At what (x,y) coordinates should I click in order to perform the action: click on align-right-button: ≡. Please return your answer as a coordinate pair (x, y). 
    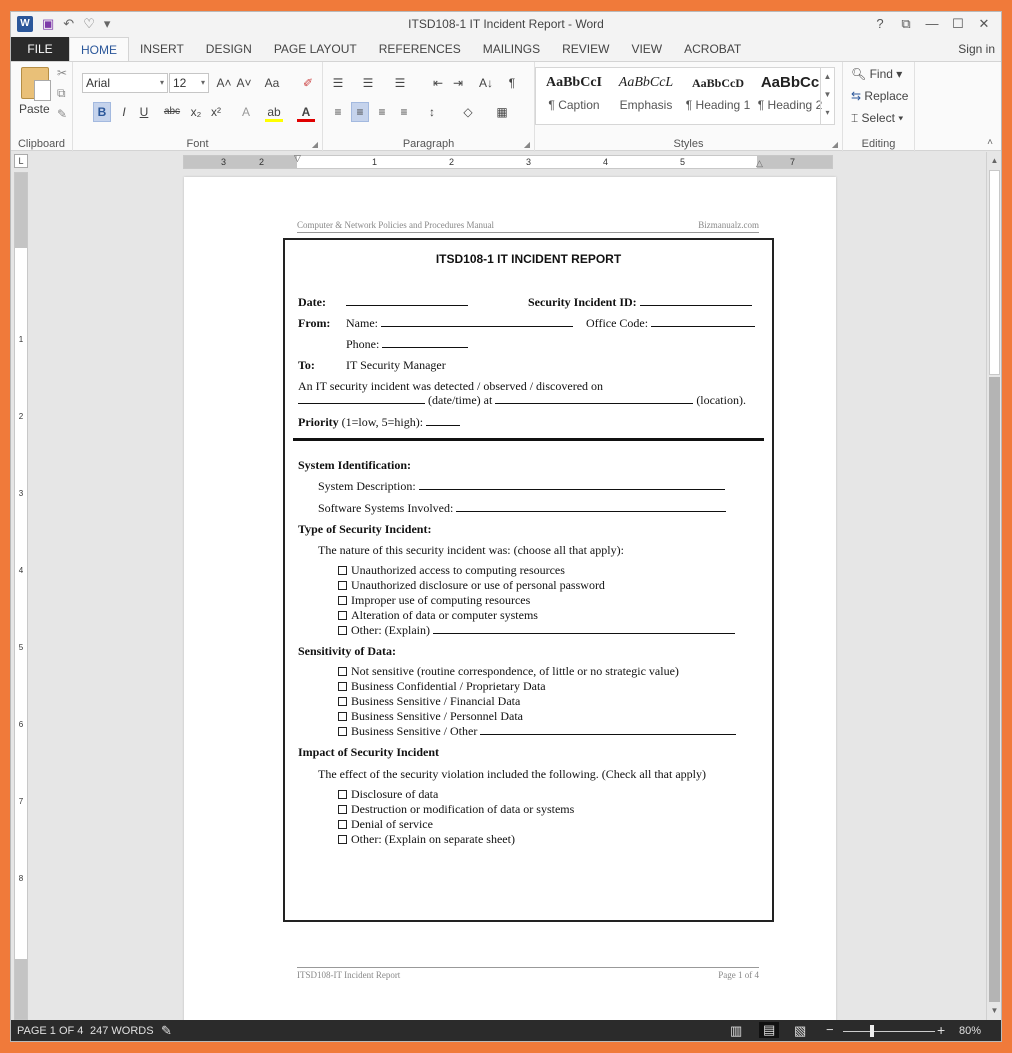
    Looking at the image, I should click on (382, 112).